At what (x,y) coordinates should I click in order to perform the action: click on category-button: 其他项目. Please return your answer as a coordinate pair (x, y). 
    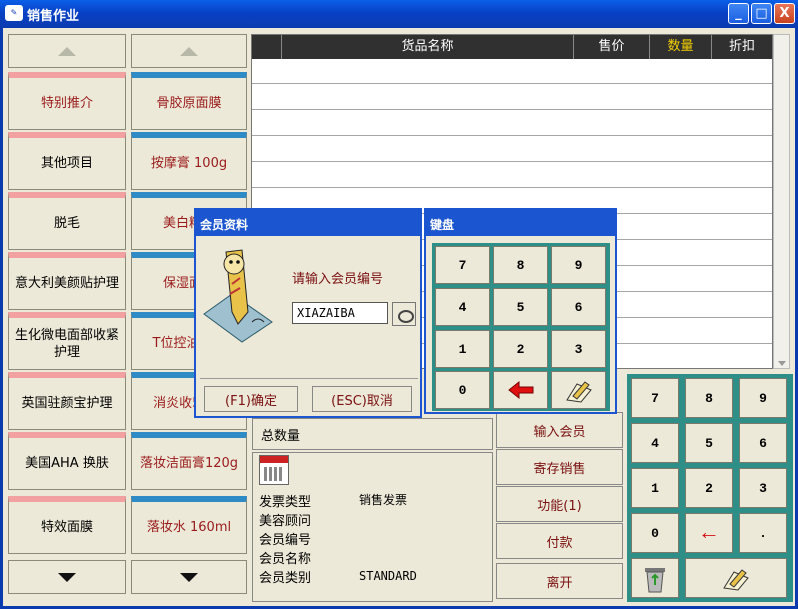
    Looking at the image, I should click on (67, 161).